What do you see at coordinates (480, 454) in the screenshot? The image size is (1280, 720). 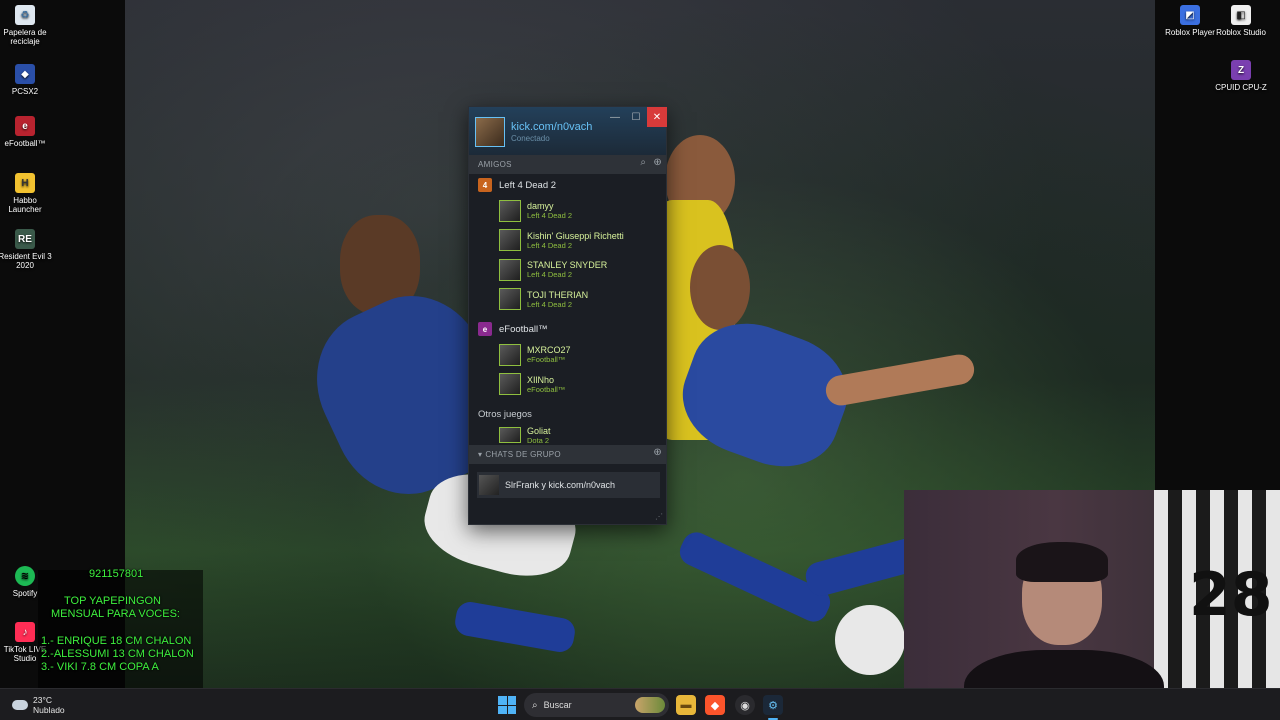 I see `chevron-down-icon: ▾` at bounding box center [480, 454].